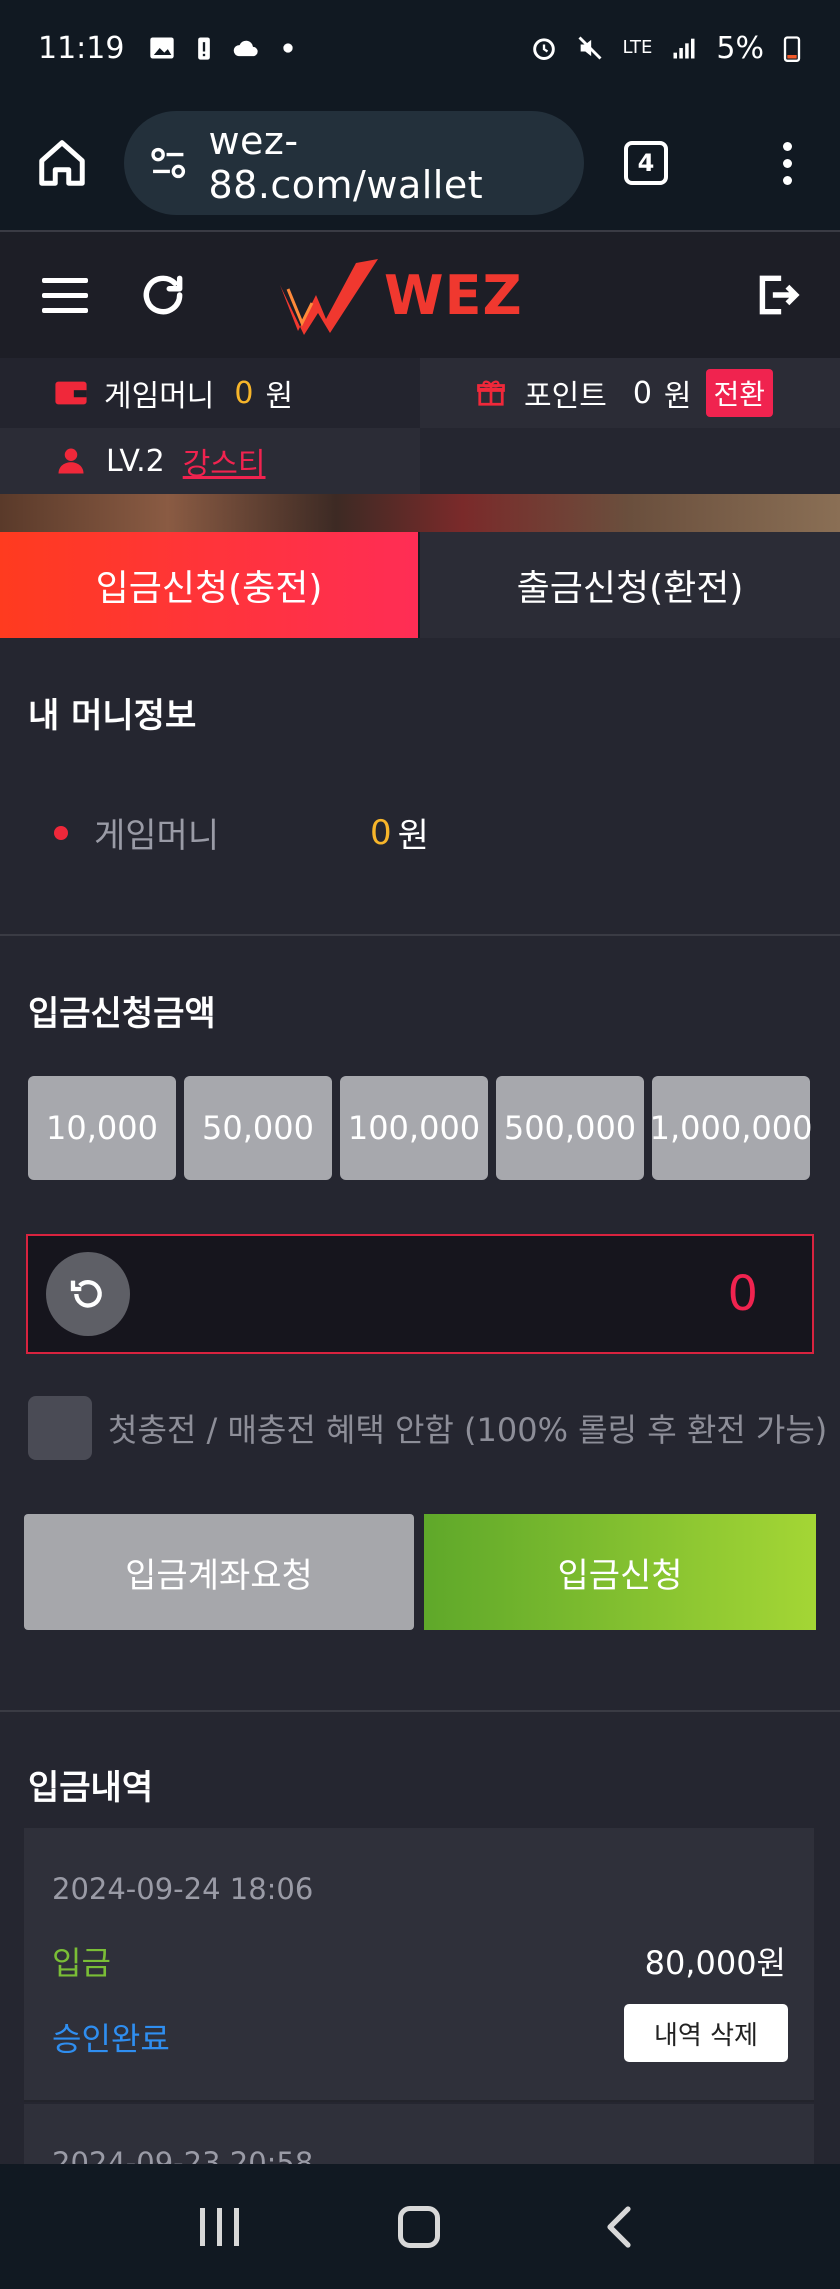  Describe the element at coordinates (706, 2033) in the screenshot. I see `delete-history-button: 내역 삭제` at that location.